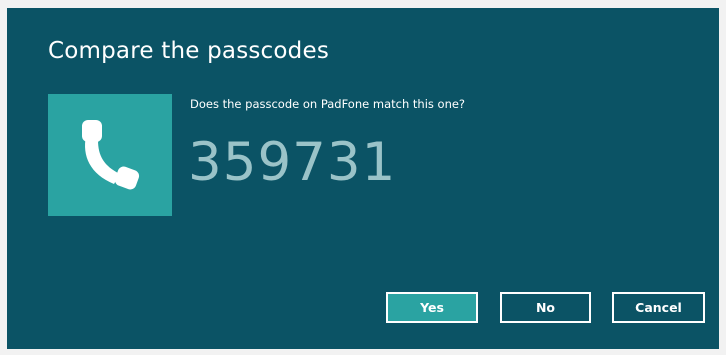  I want to click on yes-button: Yes, so click(432, 307).